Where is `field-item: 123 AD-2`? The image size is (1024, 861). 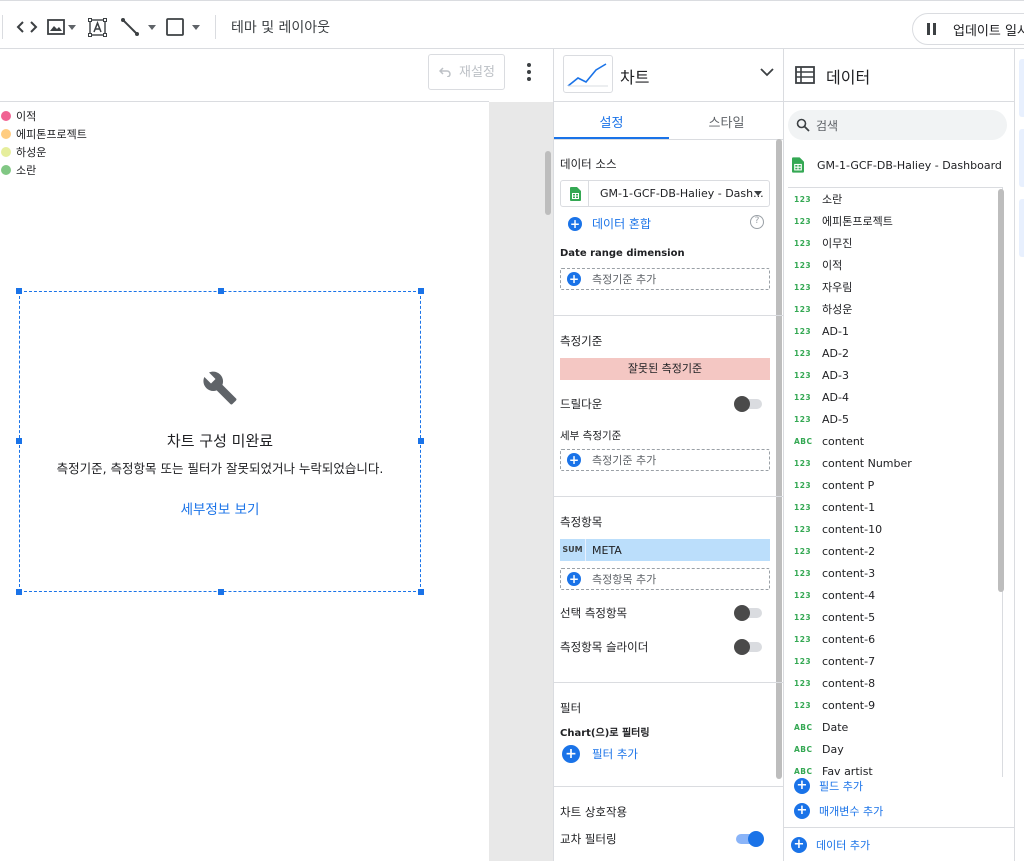 field-item: 123 AD-2 is located at coordinates (895, 353).